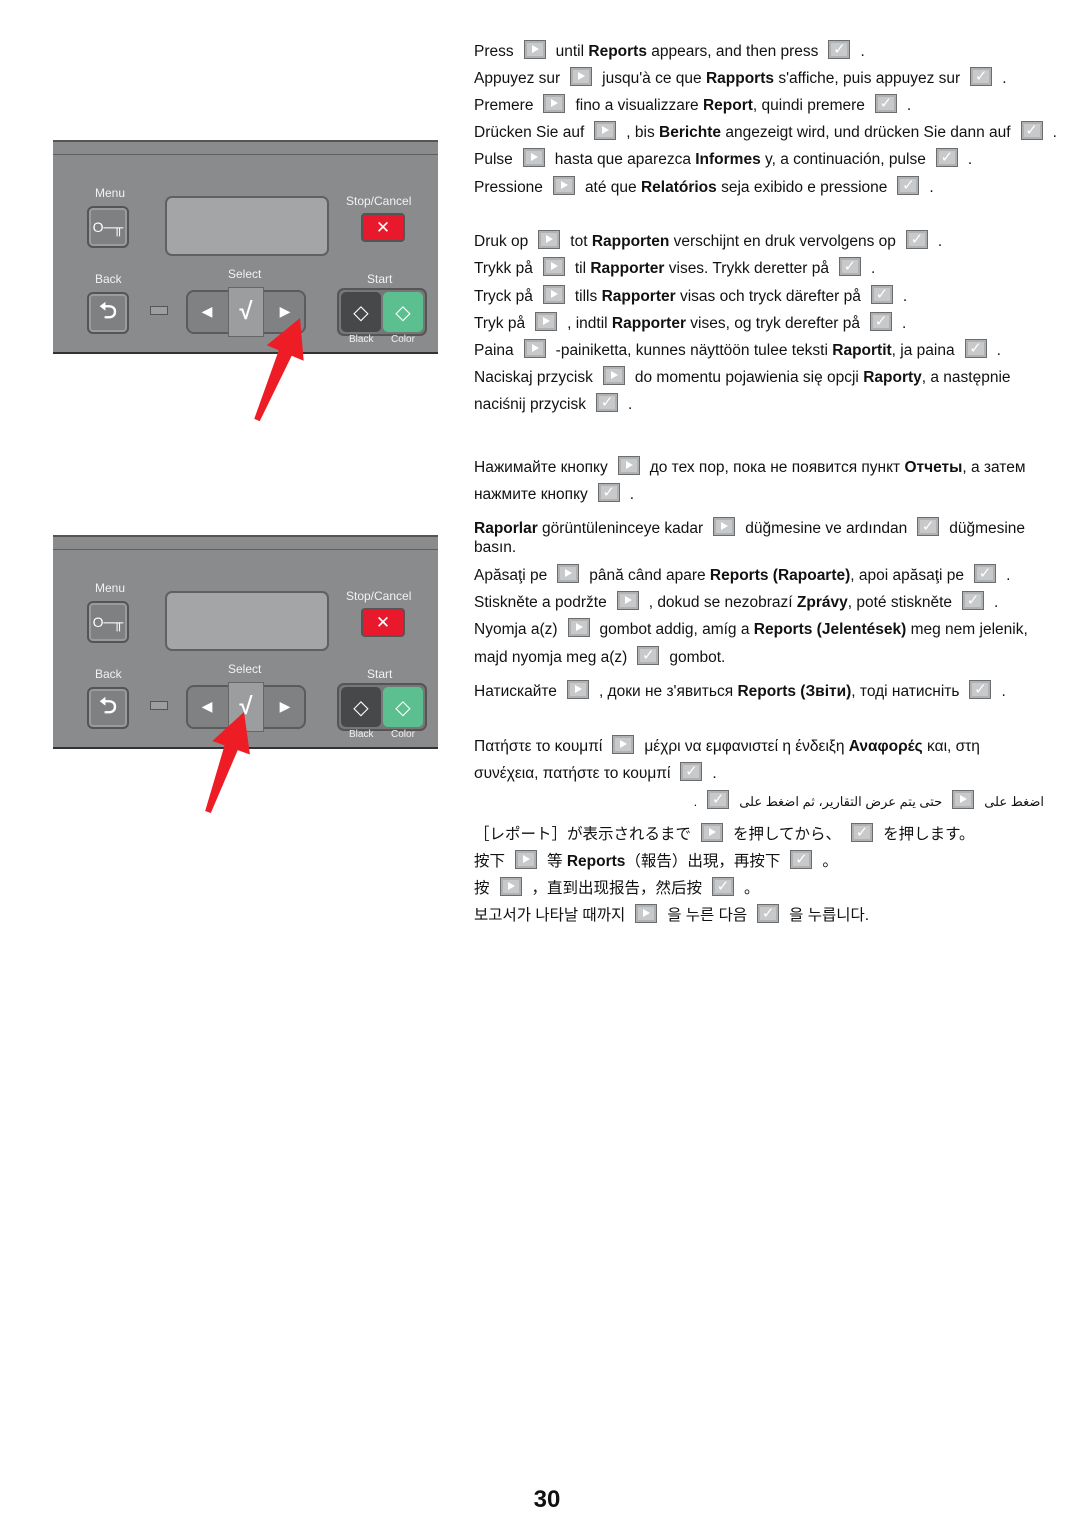  Describe the element at coordinates (503, 268) in the screenshot. I see `instruction-text: Trykk på` at that location.